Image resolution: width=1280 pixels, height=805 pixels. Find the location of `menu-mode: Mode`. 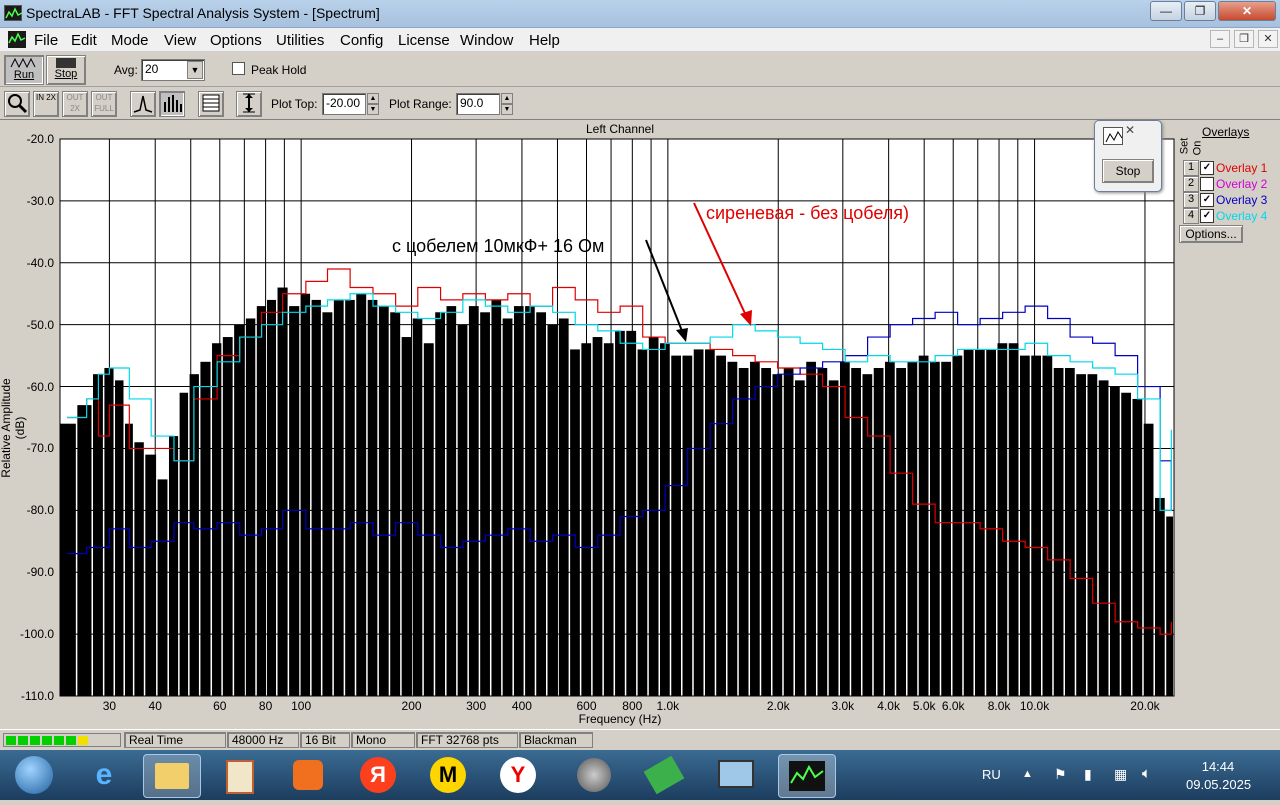

menu-mode: Mode is located at coordinates (130, 40).